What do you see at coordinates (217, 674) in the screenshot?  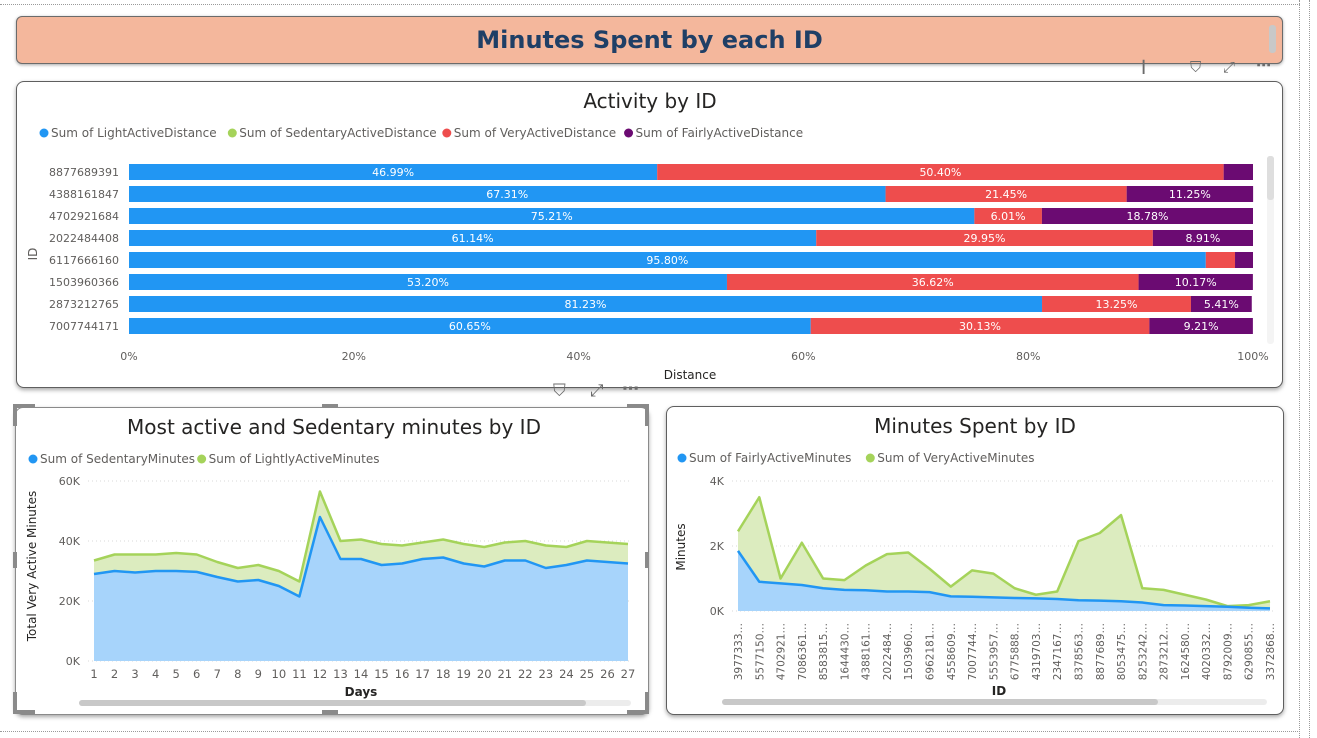 I see `x-tick-label: 7` at bounding box center [217, 674].